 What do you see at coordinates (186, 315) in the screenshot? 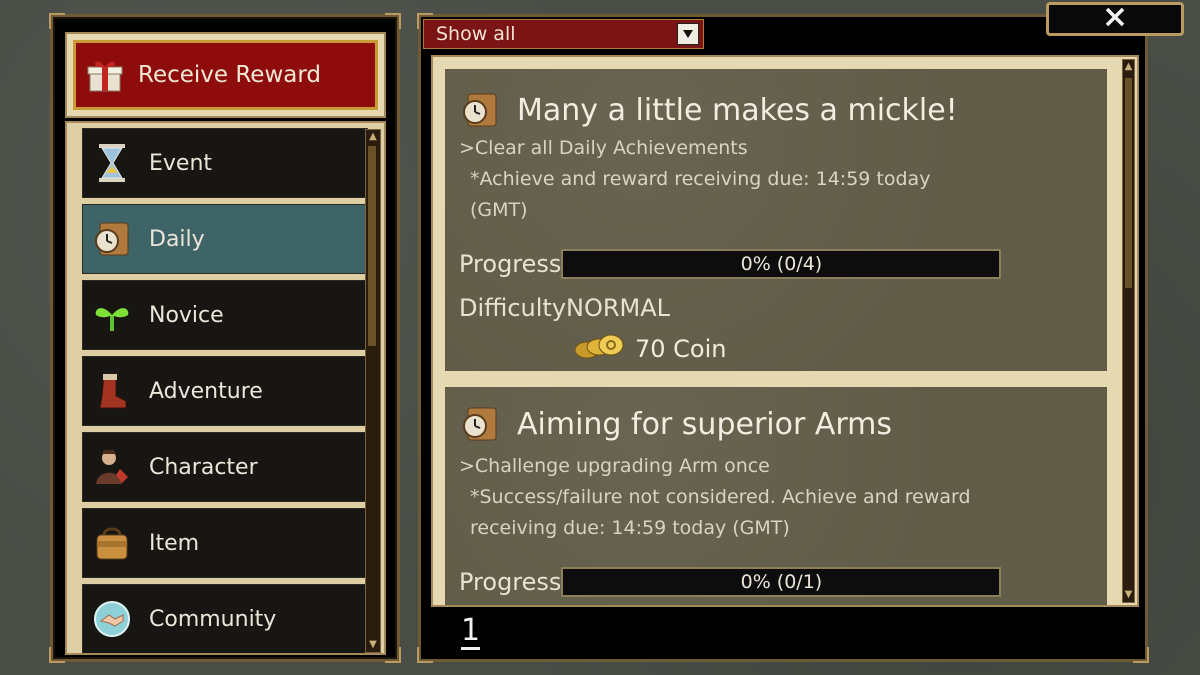
I see `sidebar-item-label: Novice` at bounding box center [186, 315].